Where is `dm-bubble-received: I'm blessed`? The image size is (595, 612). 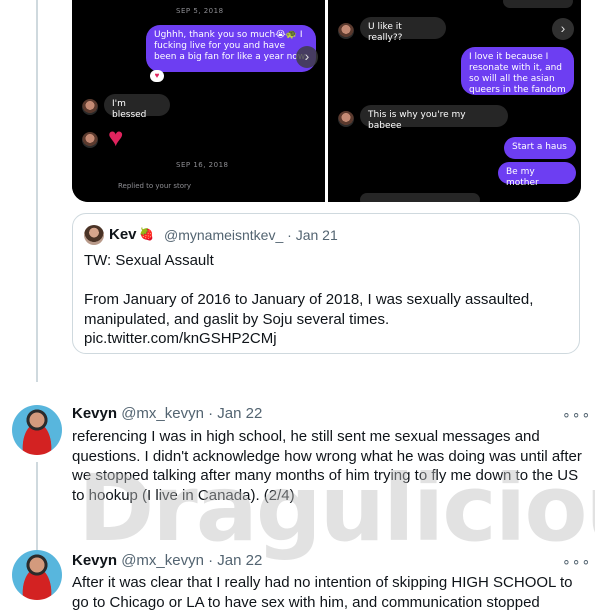
dm-bubble-received: I'm blessed is located at coordinates (137, 107).